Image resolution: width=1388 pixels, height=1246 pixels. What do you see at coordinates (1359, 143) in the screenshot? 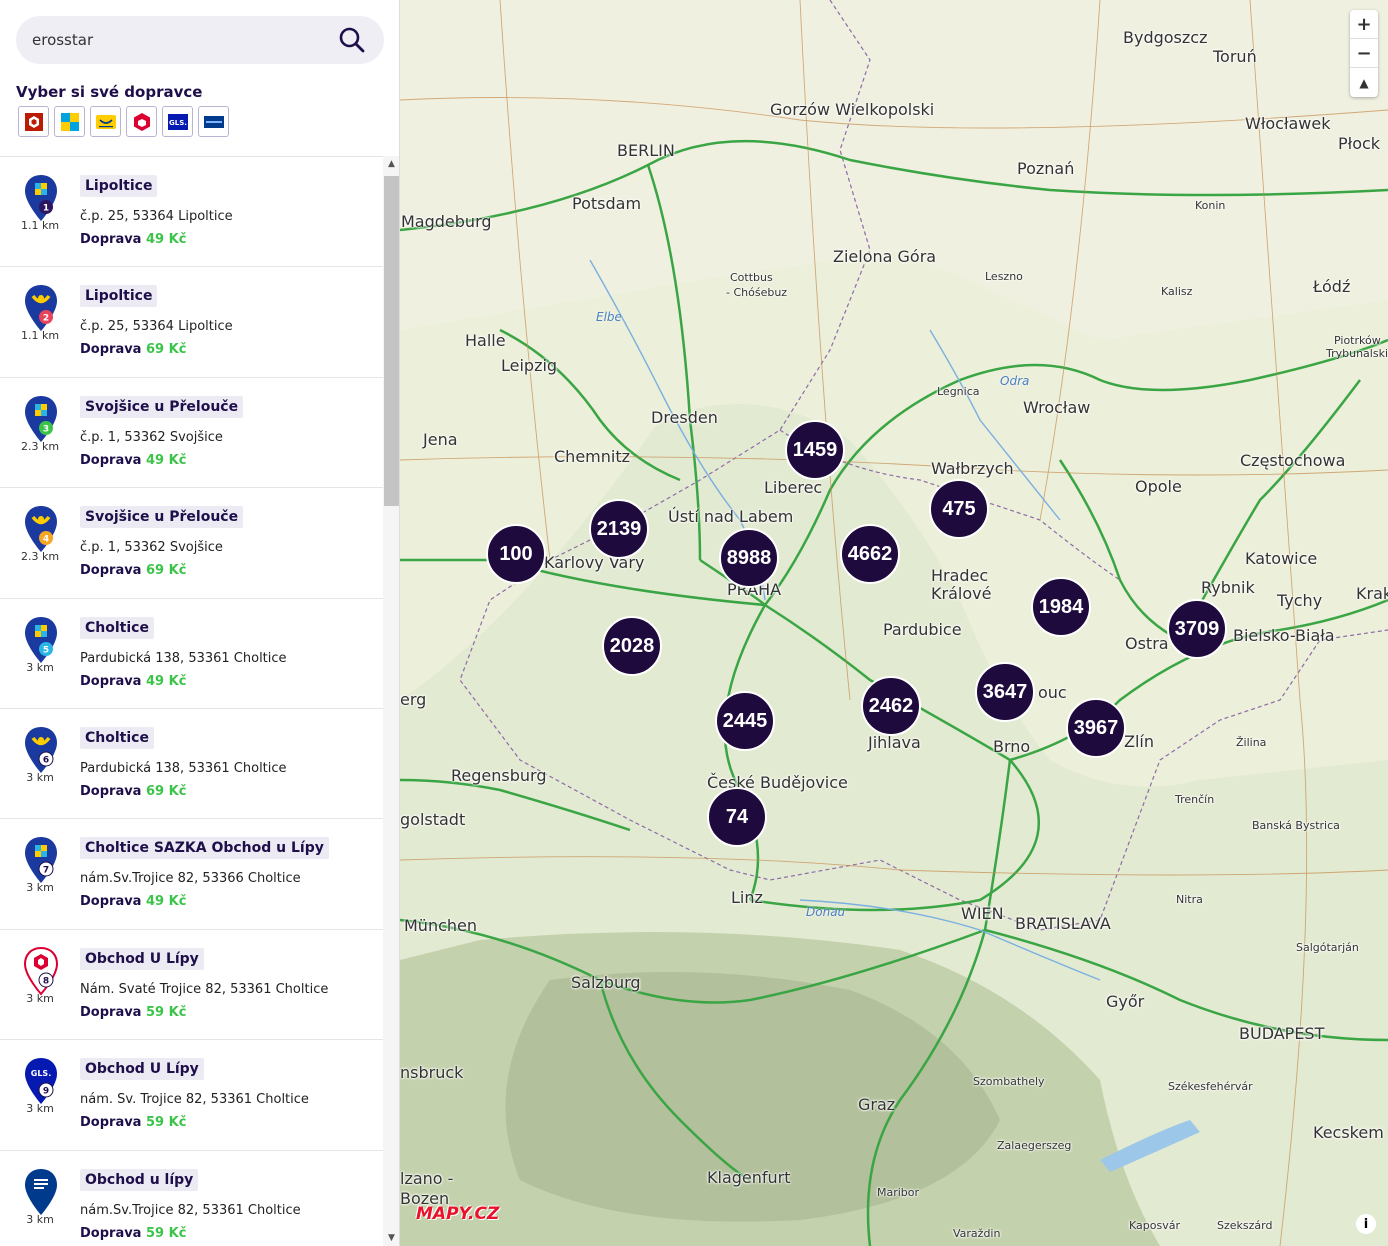
I see `city-label: Płock` at bounding box center [1359, 143].